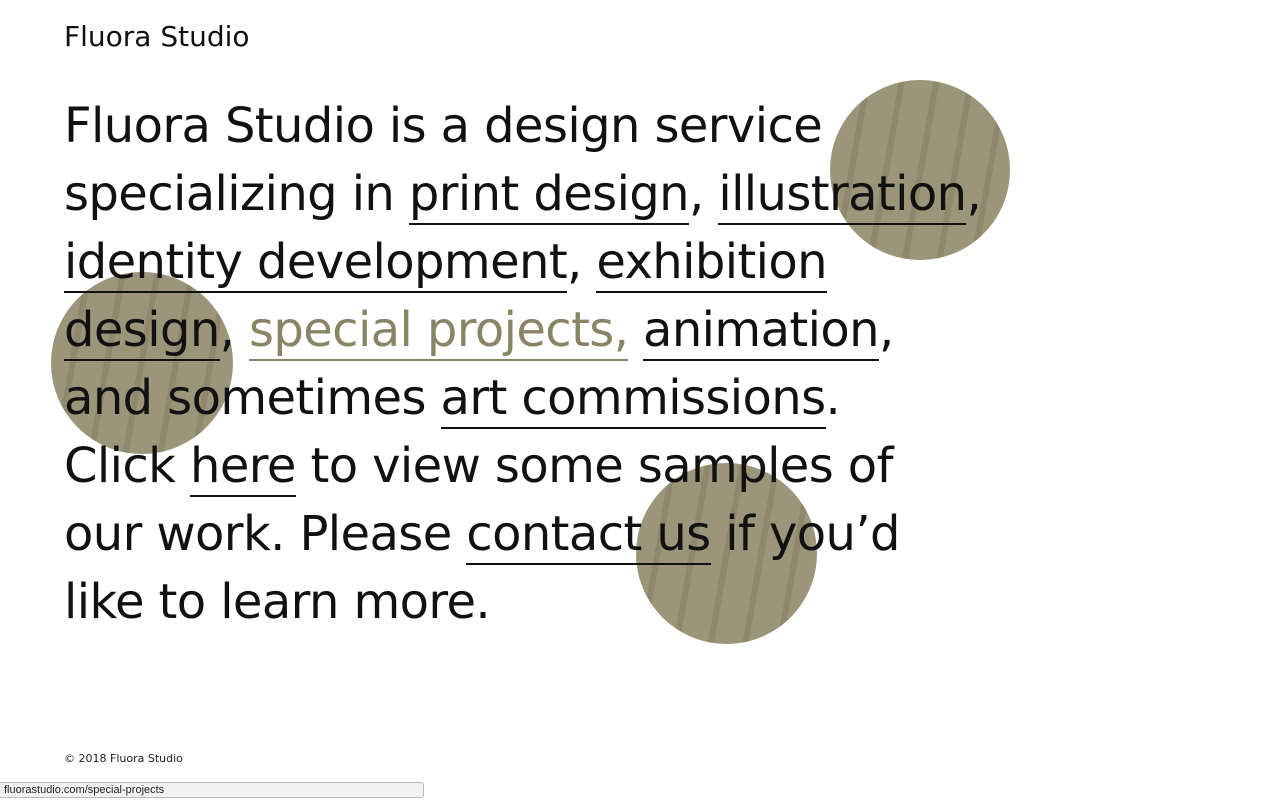  What do you see at coordinates (842, 195) in the screenshot?
I see `link-illustration: illustration` at bounding box center [842, 195].